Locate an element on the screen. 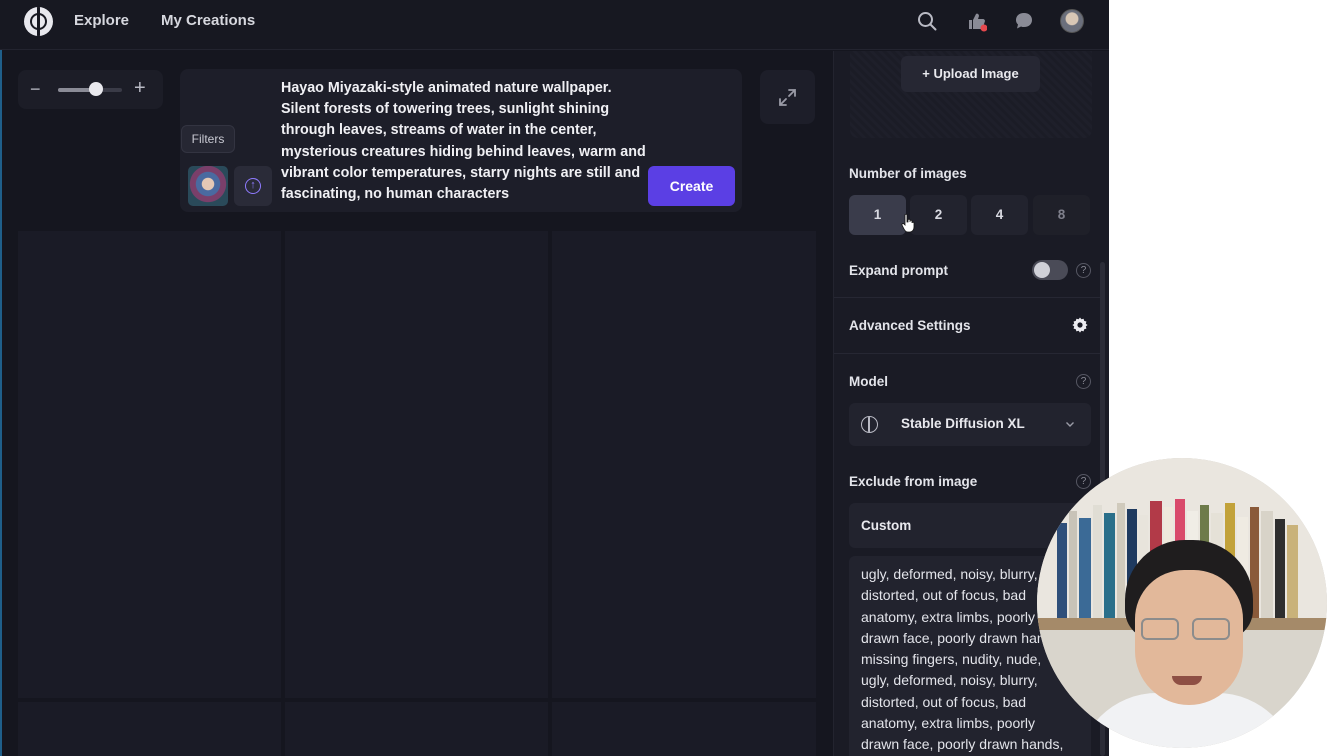  expand-button is located at coordinates (787, 97).